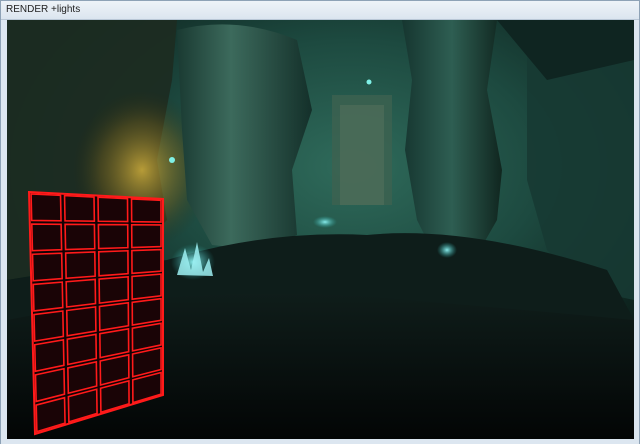  I want to click on wall-grid, so click(95, 313).